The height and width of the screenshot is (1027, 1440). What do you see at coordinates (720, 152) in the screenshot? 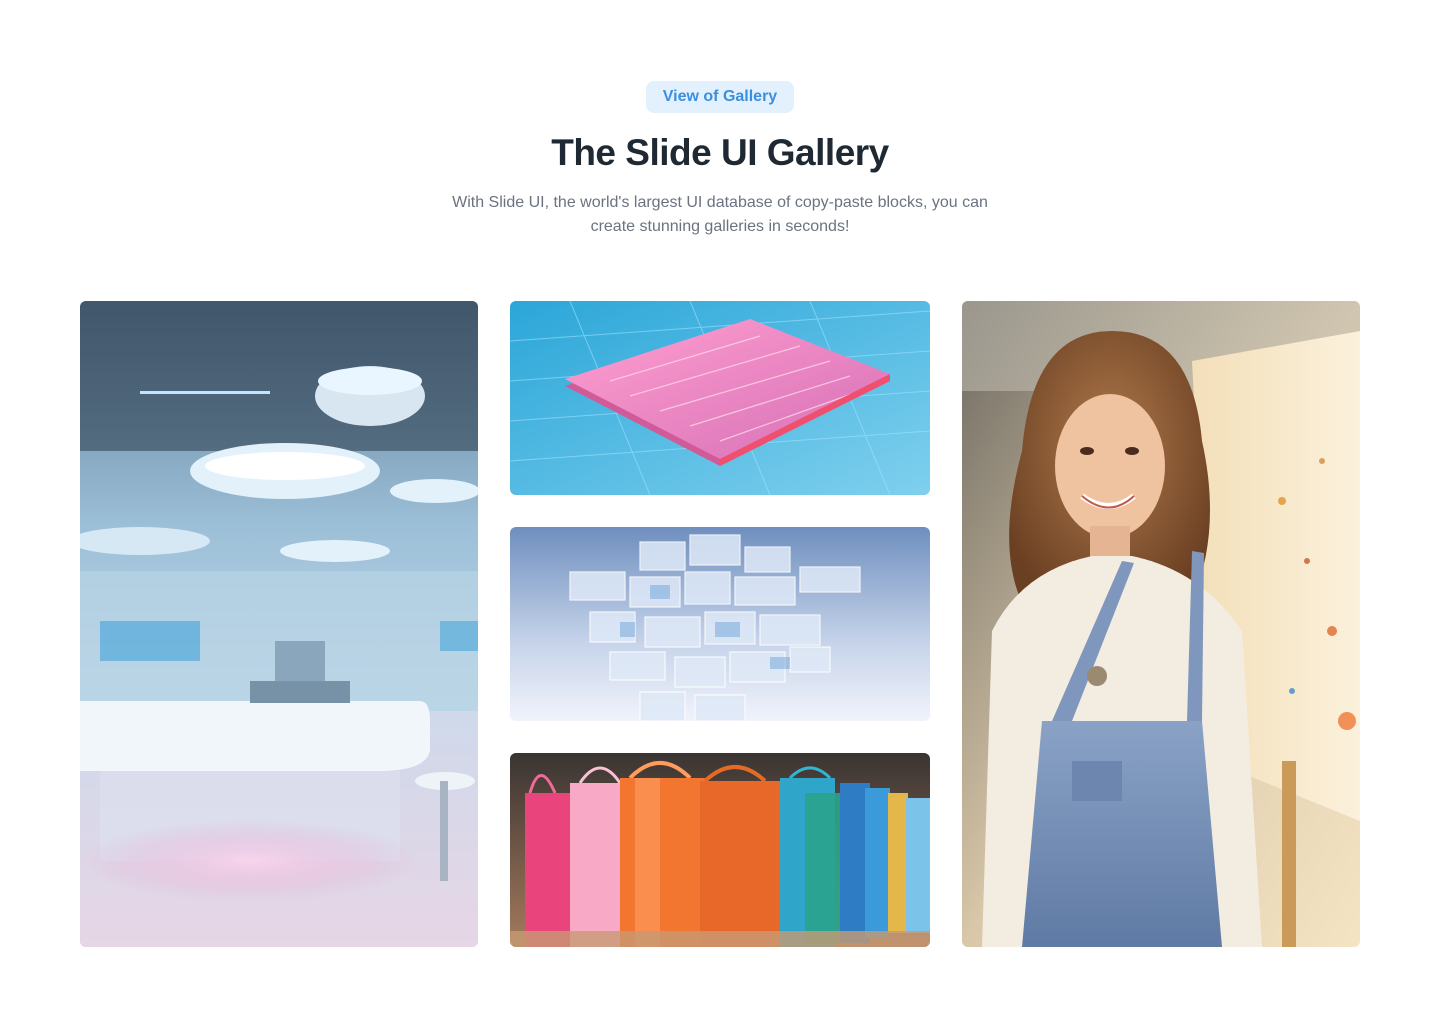
I see `page-title: The Slide UI Gallery` at bounding box center [720, 152].